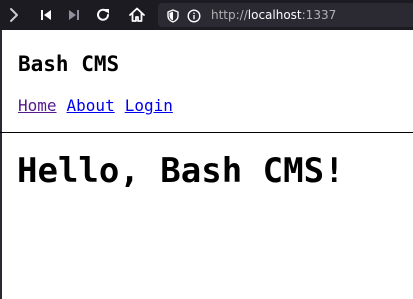 The height and width of the screenshot is (299, 413). I want to click on forward-icon, so click(14, 15).